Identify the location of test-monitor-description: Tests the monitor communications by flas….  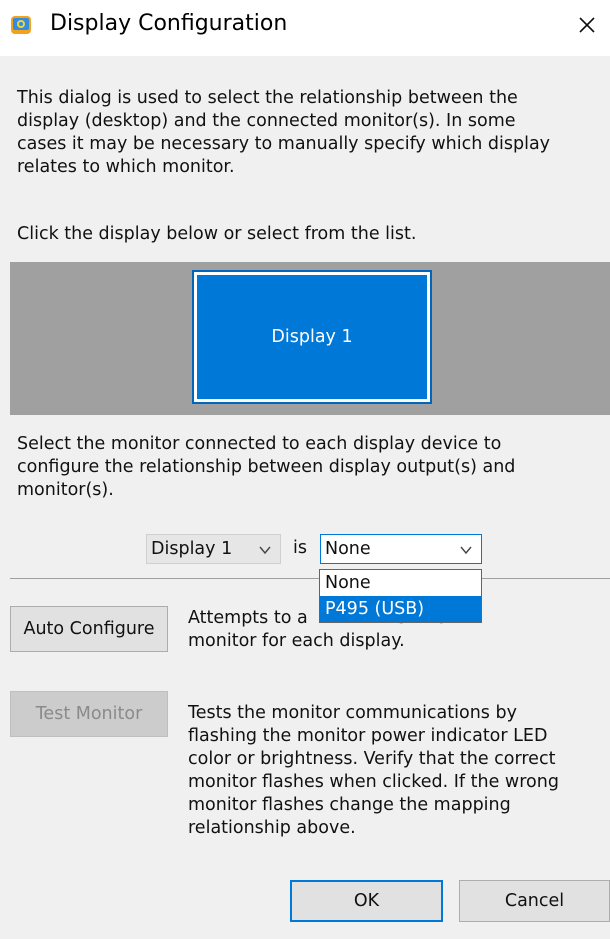
(373, 770).